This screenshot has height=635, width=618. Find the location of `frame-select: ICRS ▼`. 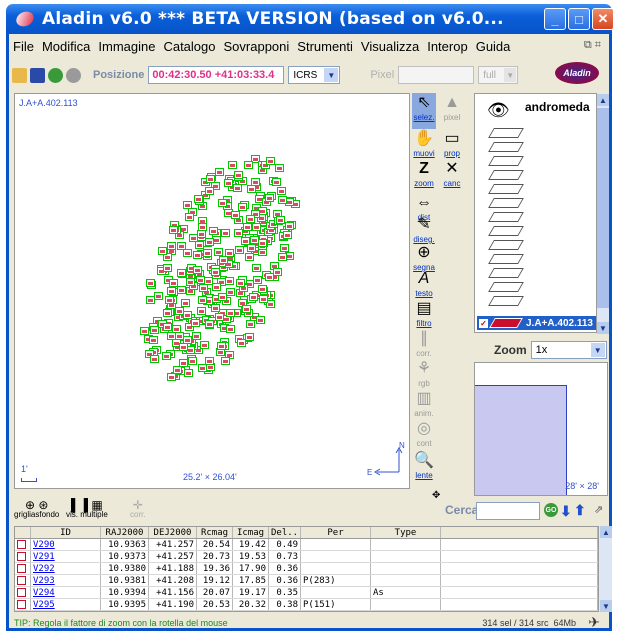

frame-select: ICRS ▼ is located at coordinates (314, 75).